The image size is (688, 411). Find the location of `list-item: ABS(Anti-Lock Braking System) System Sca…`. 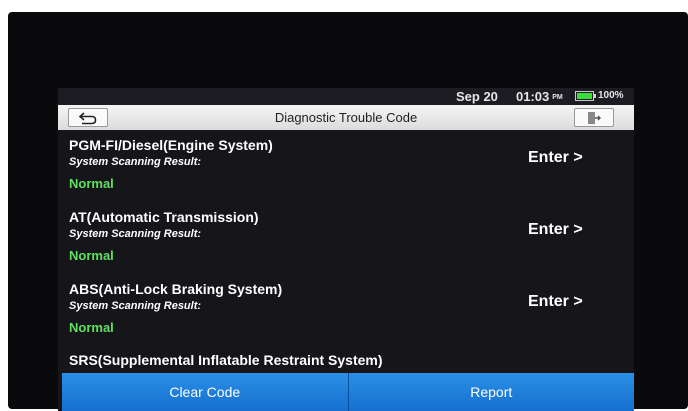

list-item: ABS(Anti-Lock Braking System) System Sca… is located at coordinates (346, 316).